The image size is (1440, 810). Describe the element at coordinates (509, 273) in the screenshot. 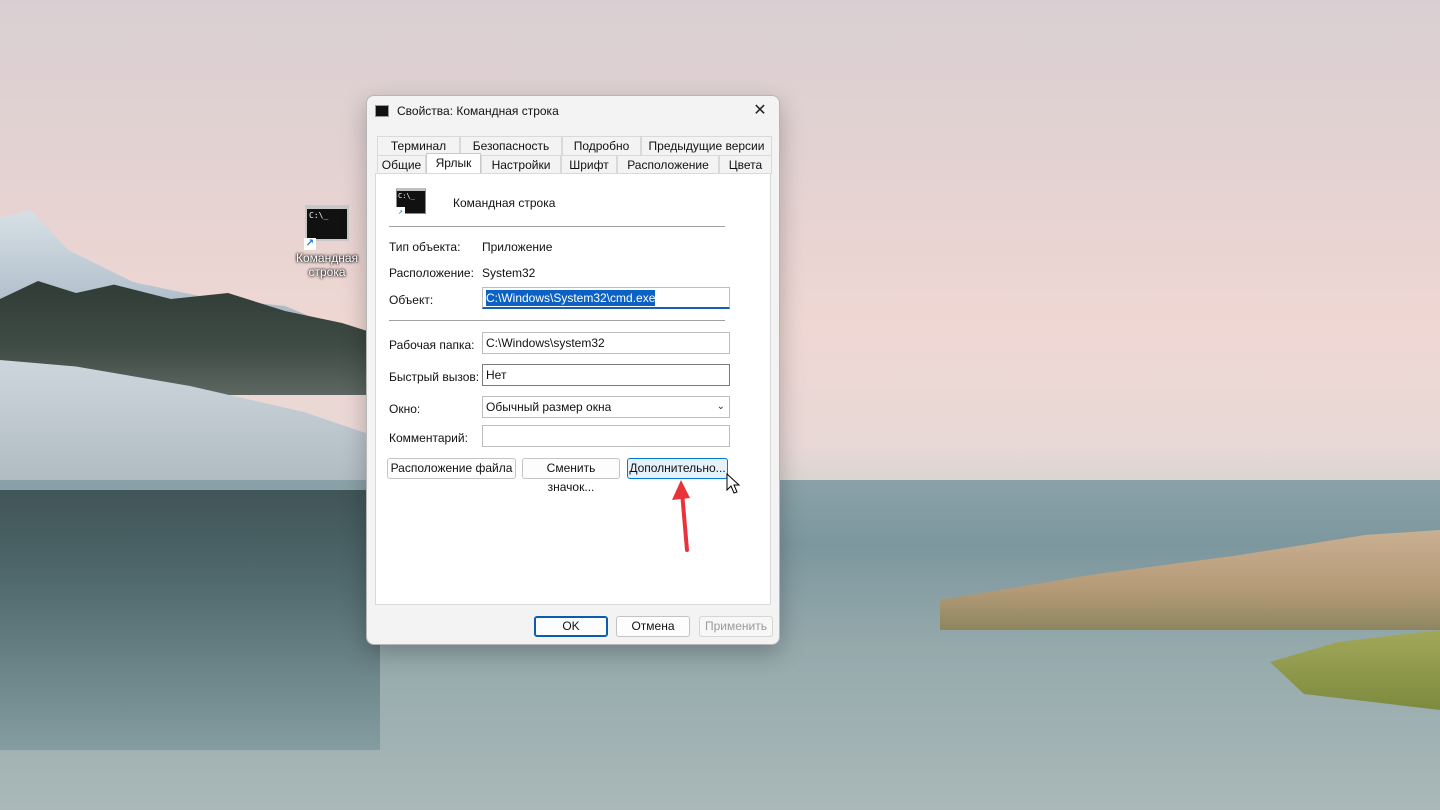

I see `location-value: System32` at that location.